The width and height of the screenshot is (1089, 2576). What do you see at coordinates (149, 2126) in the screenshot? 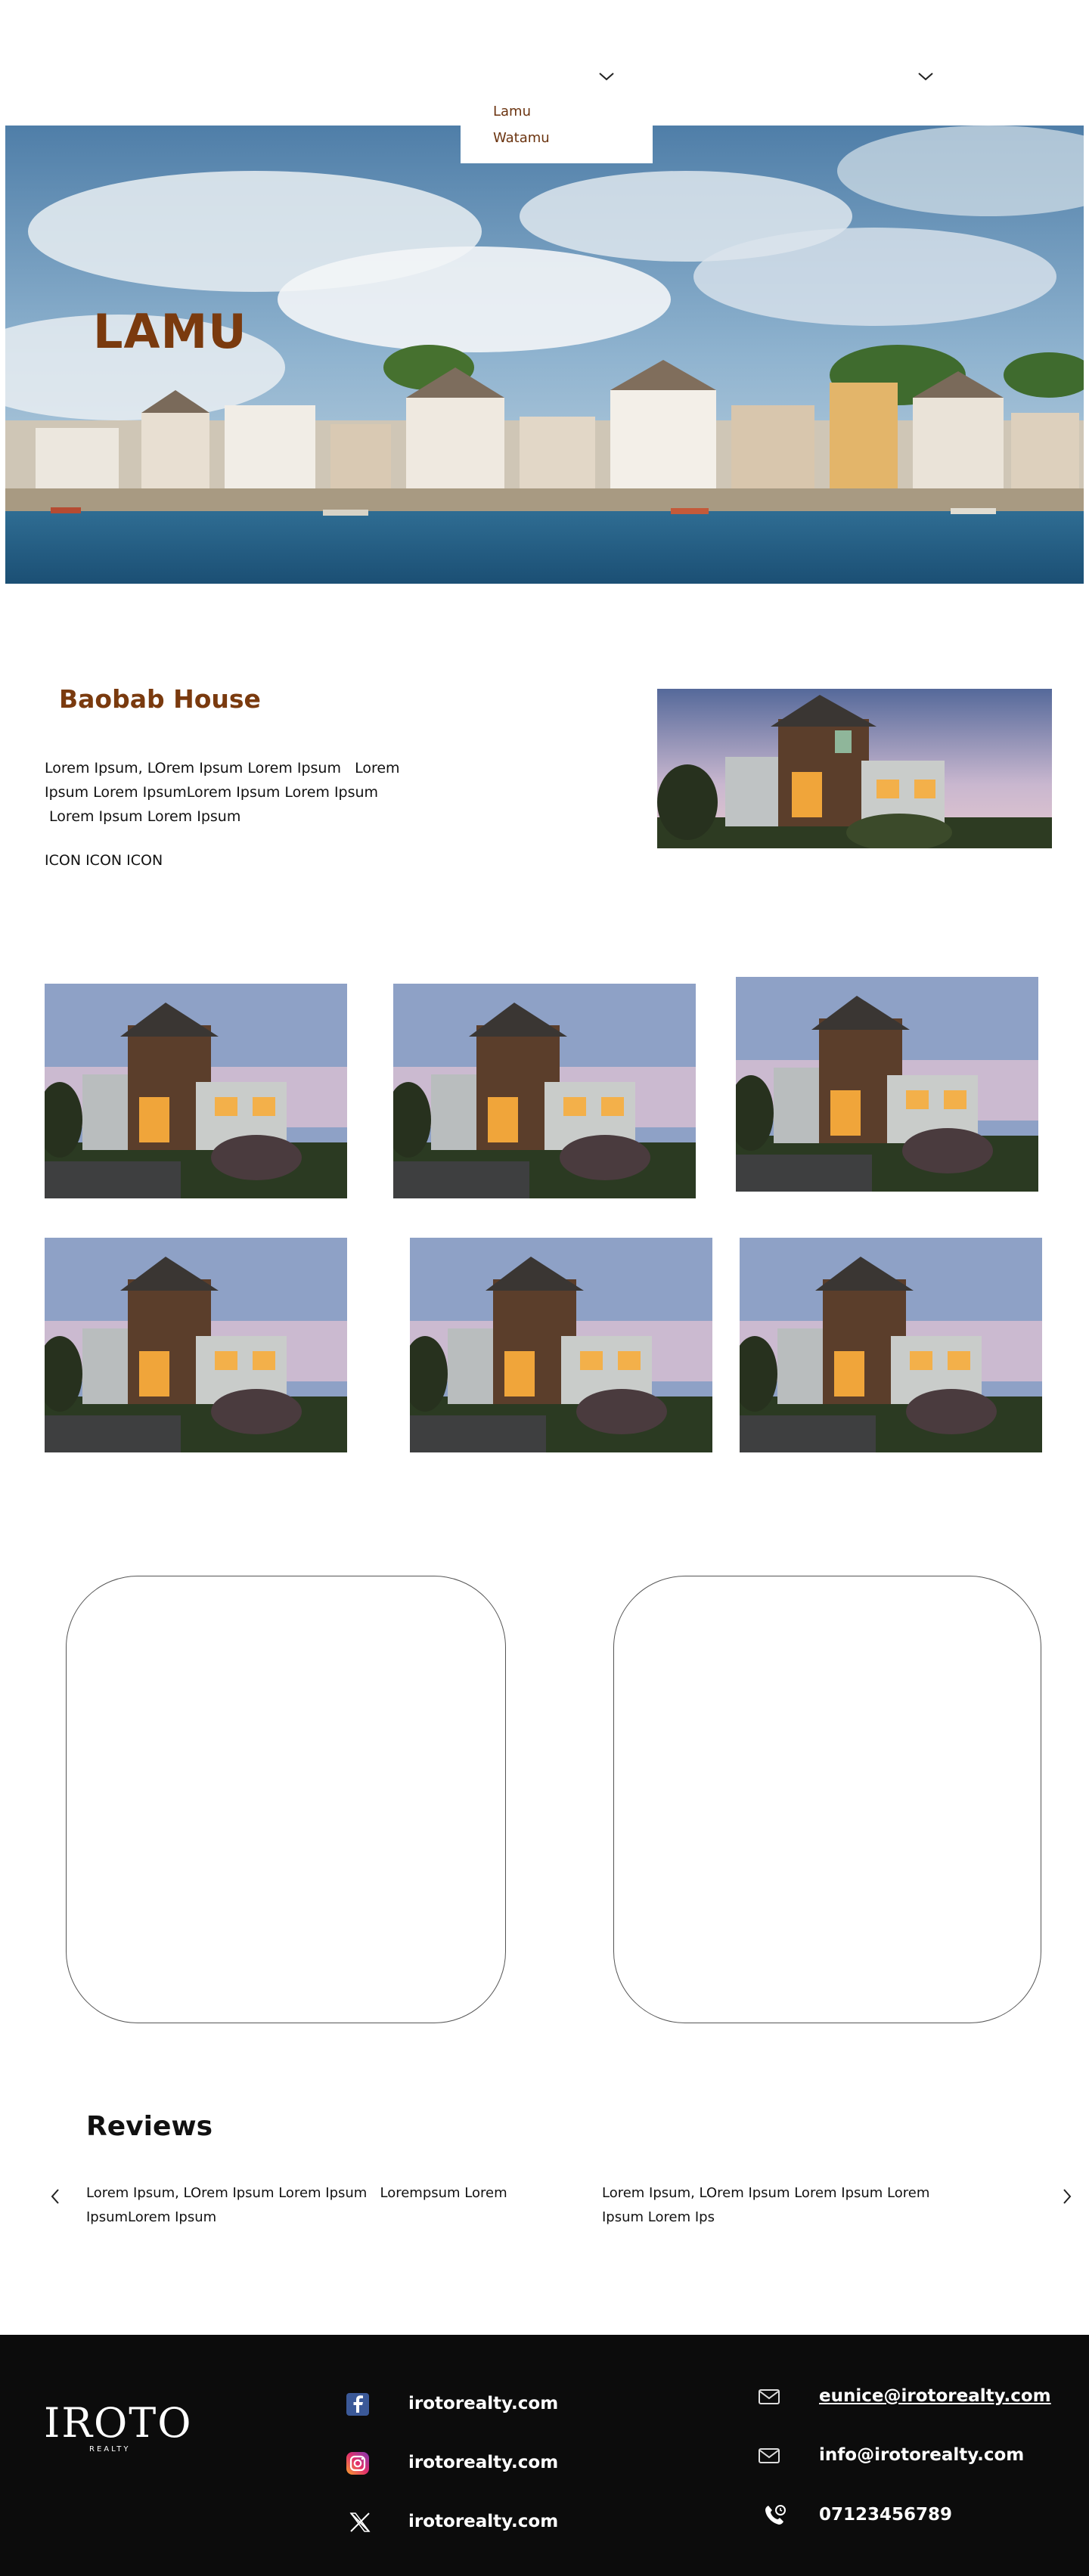
I see `reviews-title: Reviews` at bounding box center [149, 2126].